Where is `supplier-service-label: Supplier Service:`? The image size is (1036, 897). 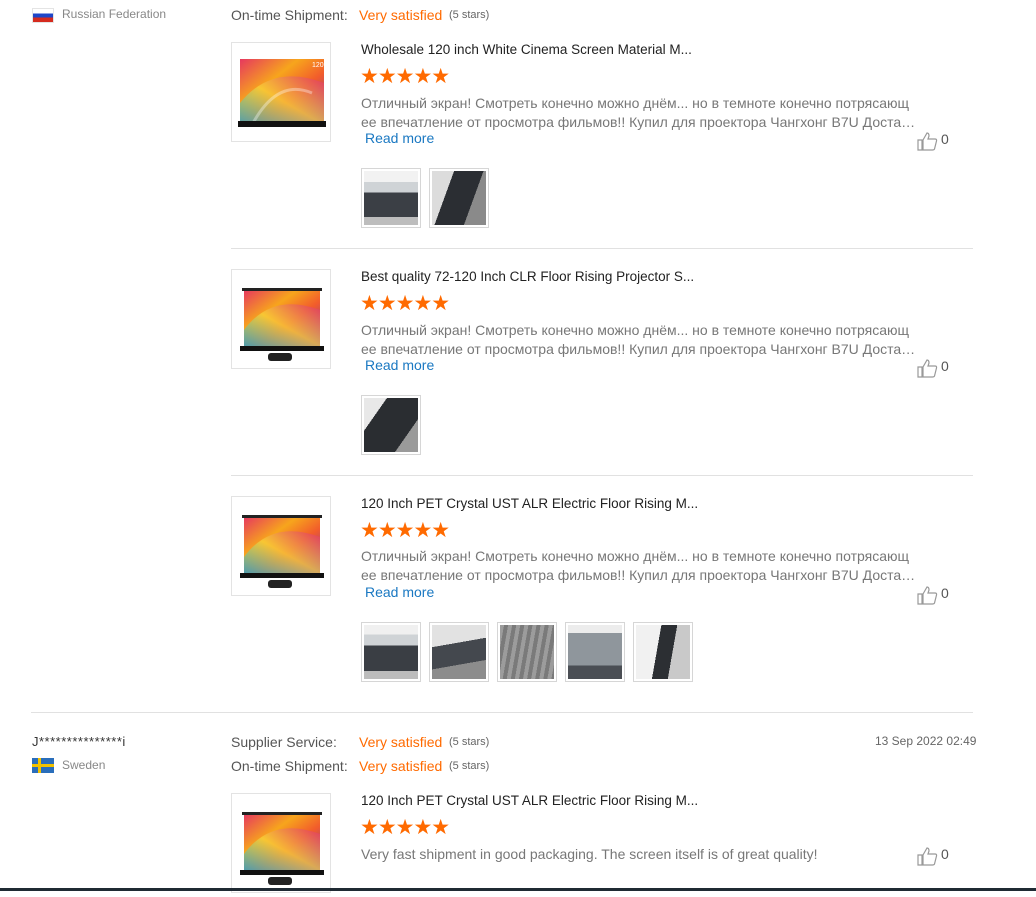 supplier-service-label: Supplier Service: is located at coordinates (284, 742).